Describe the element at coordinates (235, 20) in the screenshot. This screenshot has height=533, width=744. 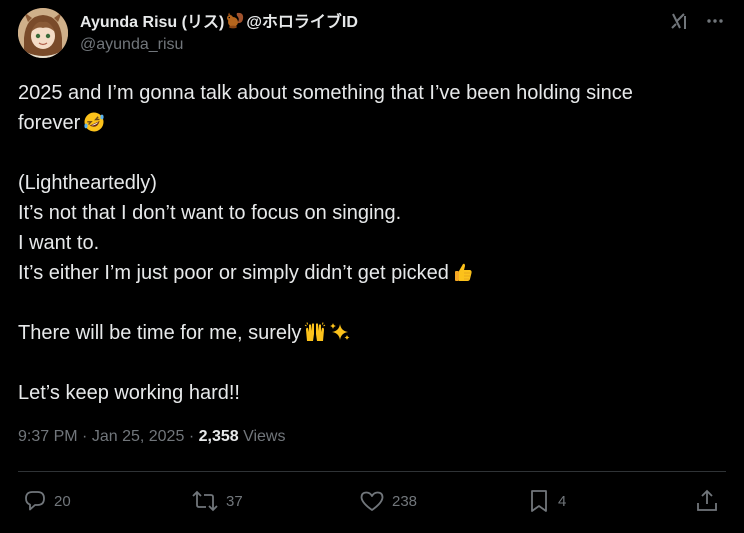
I see `squirrel-icon` at that location.